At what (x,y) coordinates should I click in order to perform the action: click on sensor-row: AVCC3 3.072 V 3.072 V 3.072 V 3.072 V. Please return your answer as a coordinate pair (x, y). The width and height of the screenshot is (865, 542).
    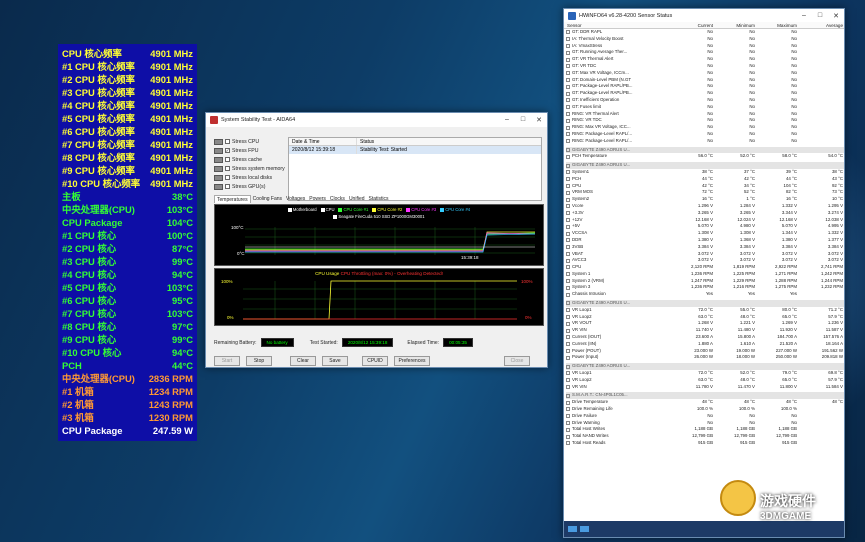
    Looking at the image, I should click on (705, 260).